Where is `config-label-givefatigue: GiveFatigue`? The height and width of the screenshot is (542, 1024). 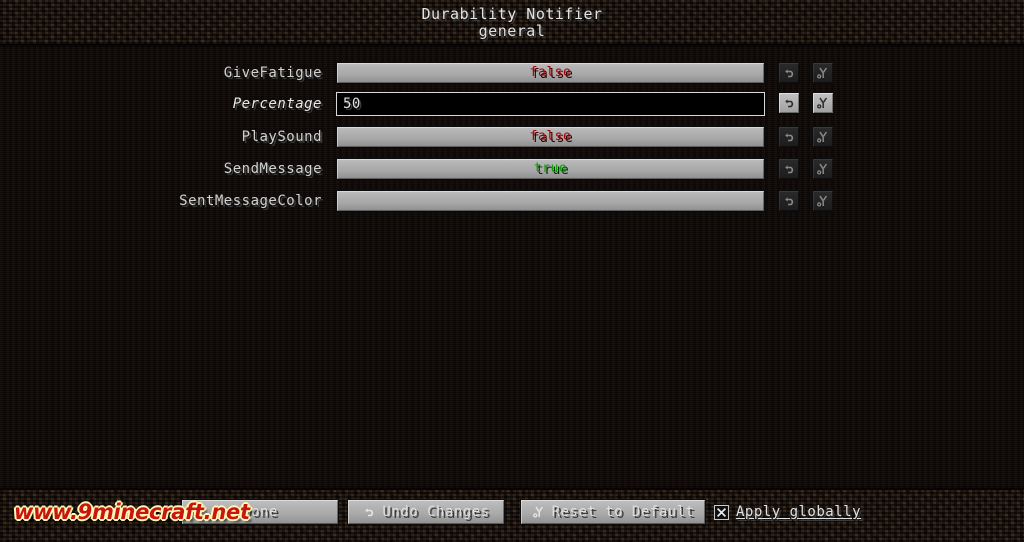 config-label-givefatigue: GiveFatigue is located at coordinates (272, 73).